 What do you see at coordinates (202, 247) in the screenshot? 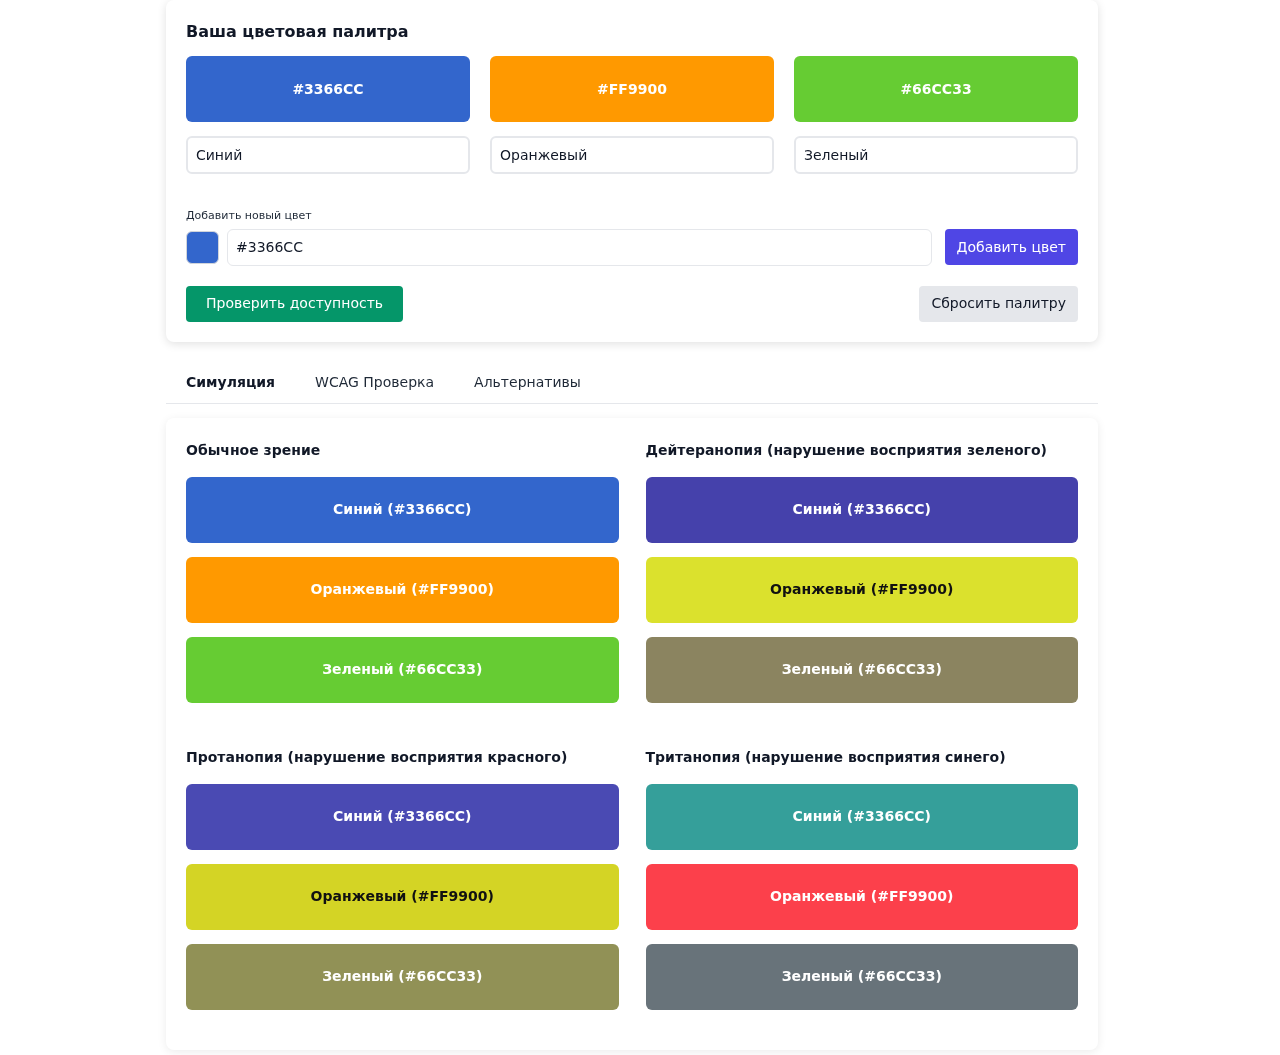
I see `color-picker` at bounding box center [202, 247].